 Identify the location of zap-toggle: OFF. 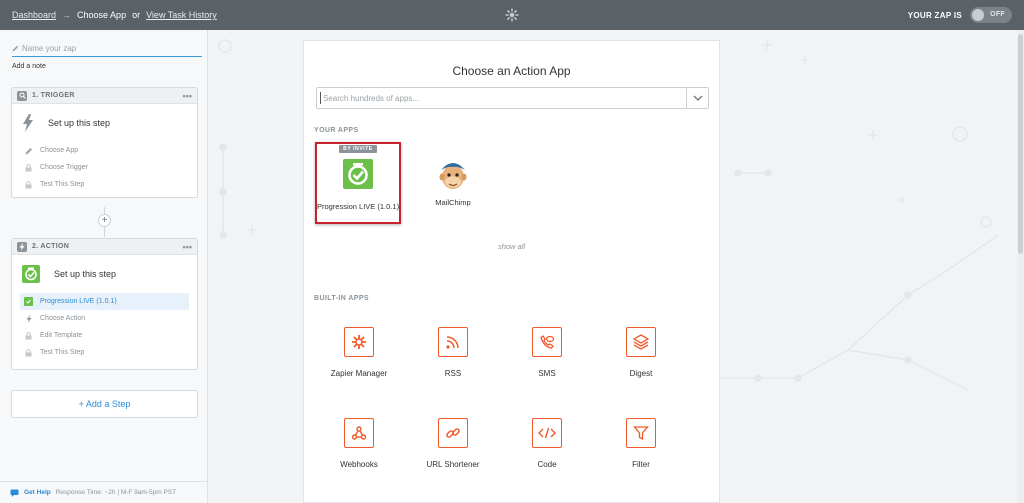
(991, 15).